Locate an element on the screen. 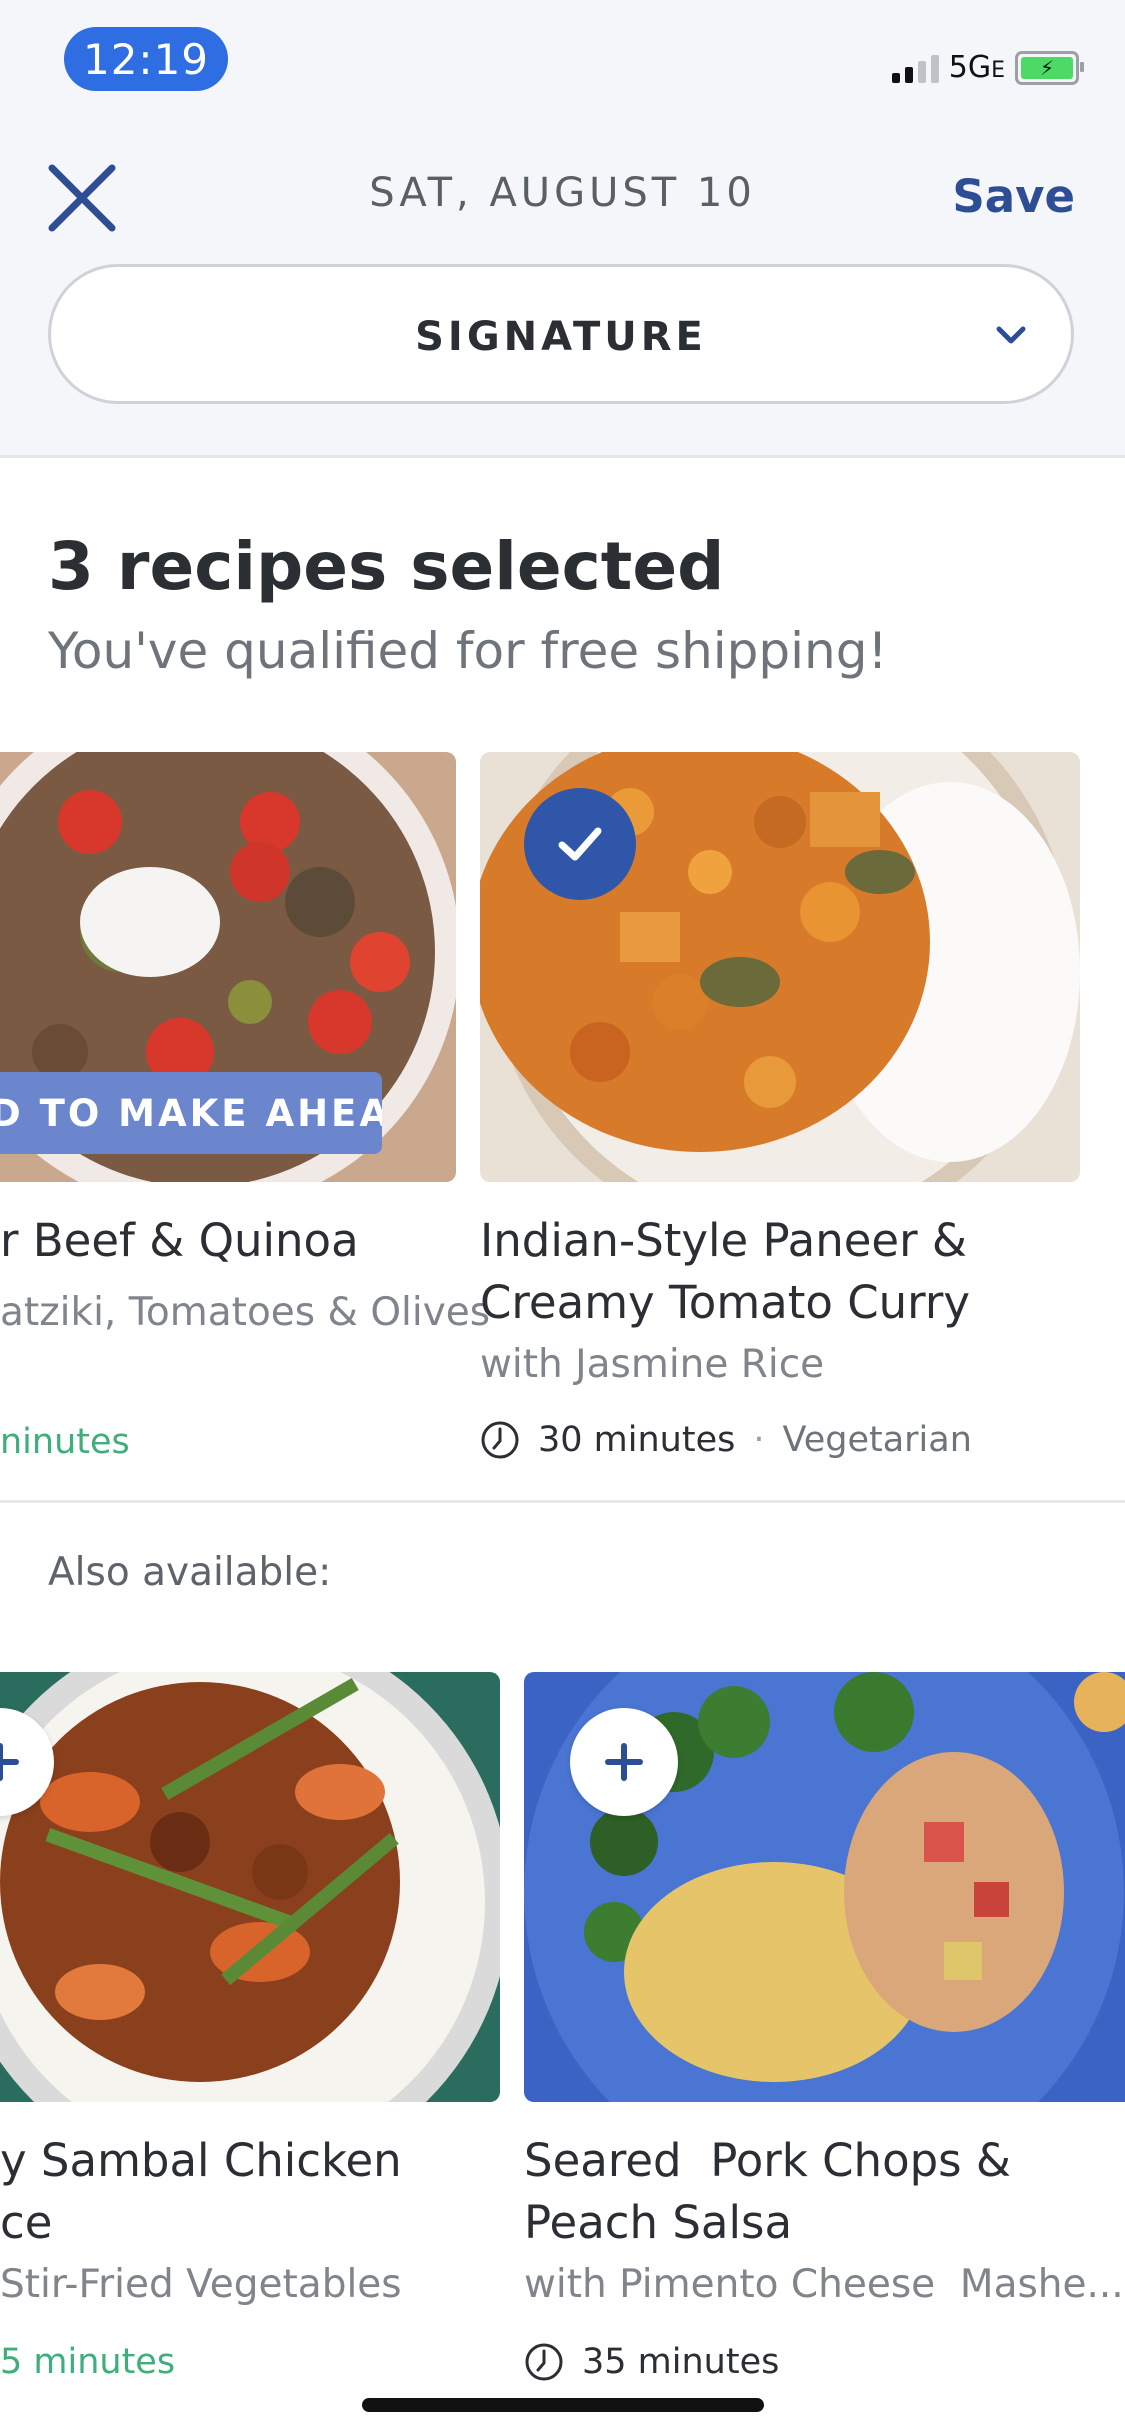 The width and height of the screenshot is (1125, 2436). make-ahead-badge-text: D TO MAKE AHEAD is located at coordinates (191, 1113).